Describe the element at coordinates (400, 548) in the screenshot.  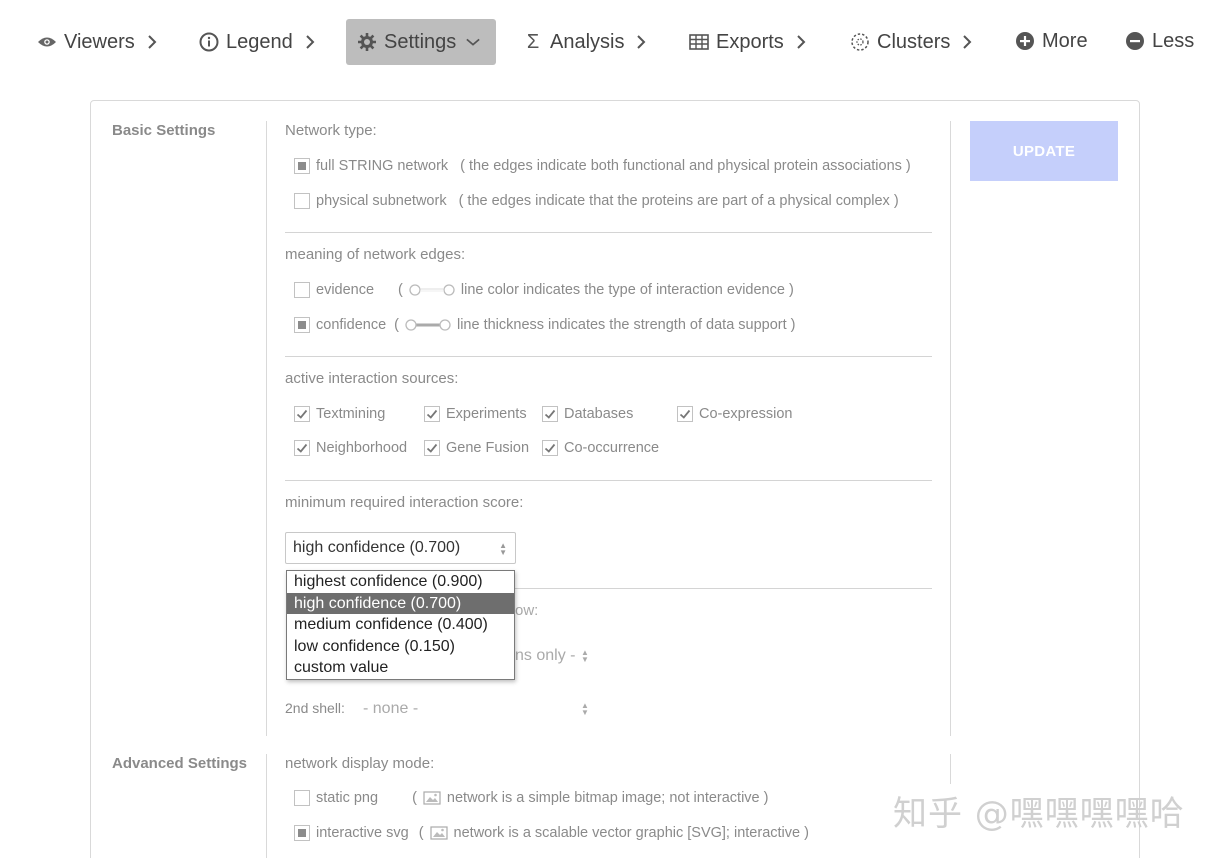
I see `score-select: high confidence (0.700) ▲ ▼` at that location.